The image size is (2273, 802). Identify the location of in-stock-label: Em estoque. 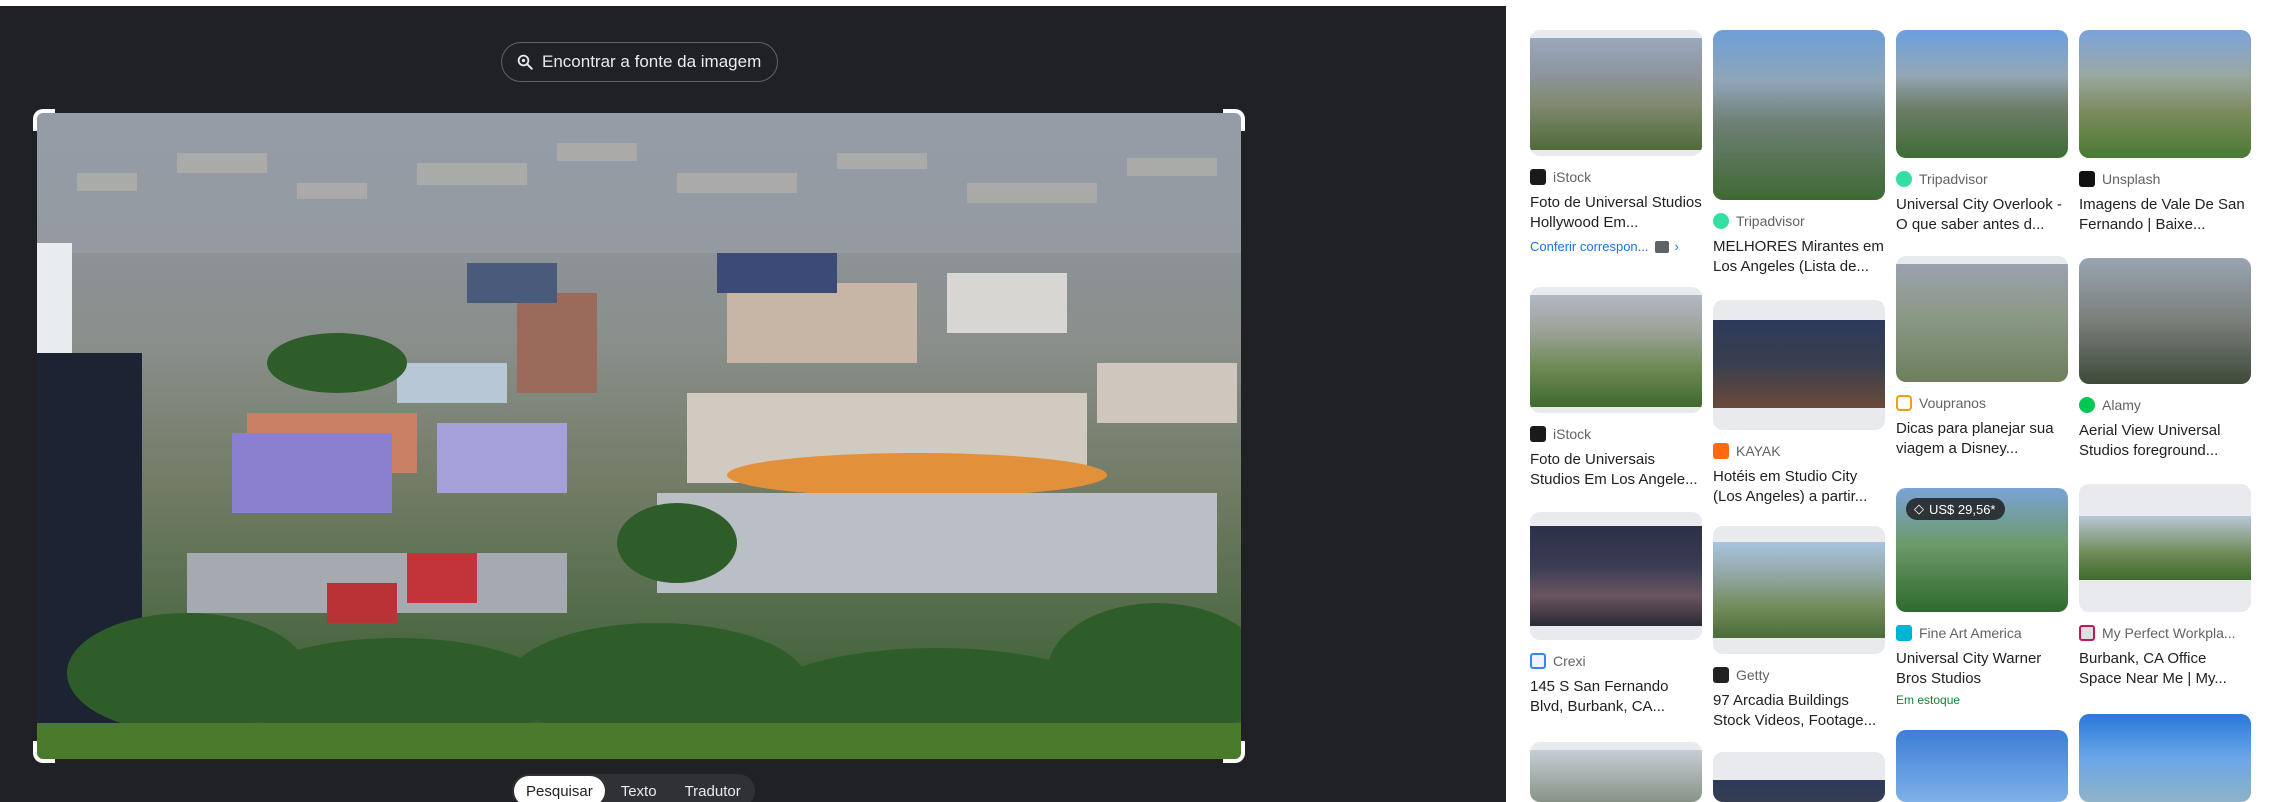
(1928, 700).